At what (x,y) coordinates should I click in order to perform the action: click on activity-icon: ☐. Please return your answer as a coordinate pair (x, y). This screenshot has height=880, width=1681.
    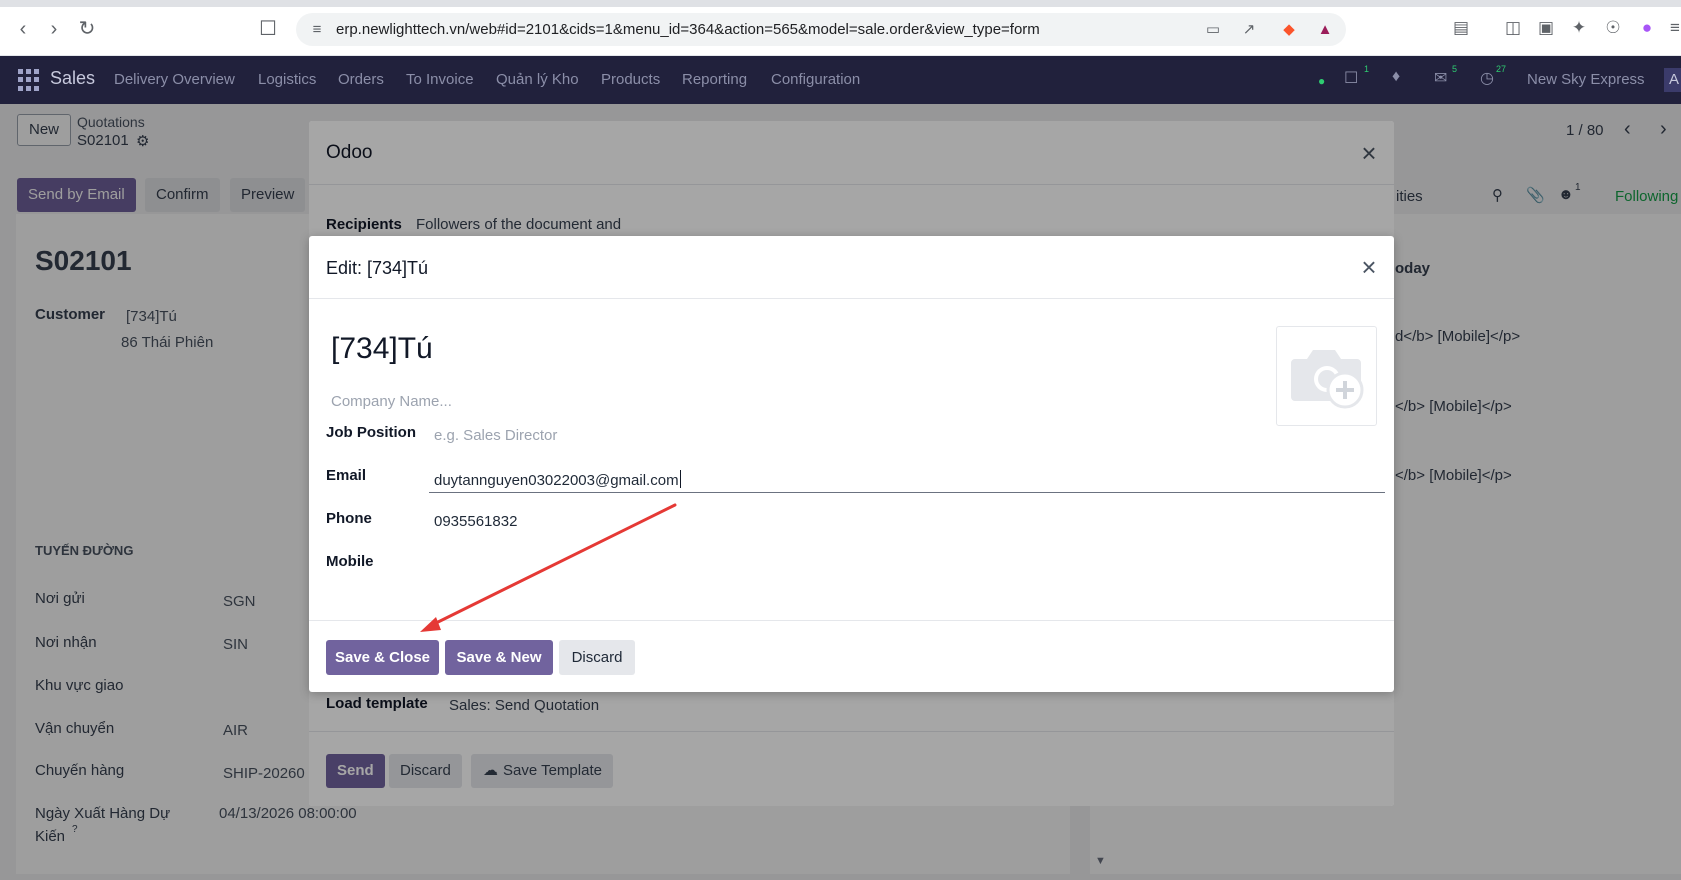
    Looking at the image, I should click on (1351, 78).